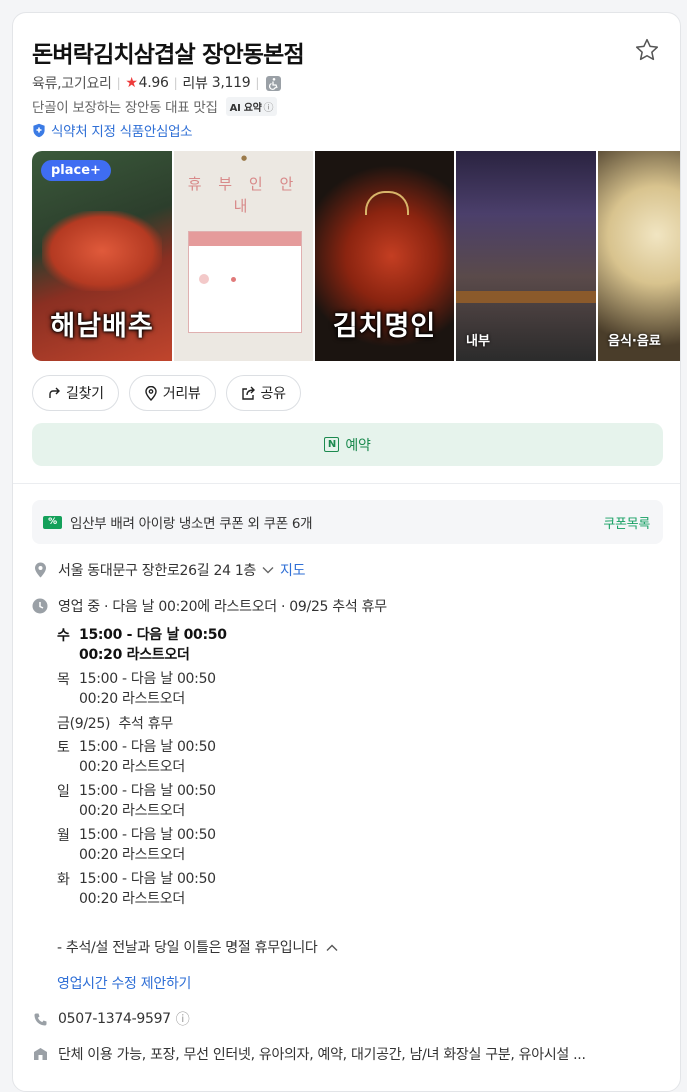 Image resolution: width=687 pixels, height=1092 pixels. I want to click on clock-icon, so click(40, 606).